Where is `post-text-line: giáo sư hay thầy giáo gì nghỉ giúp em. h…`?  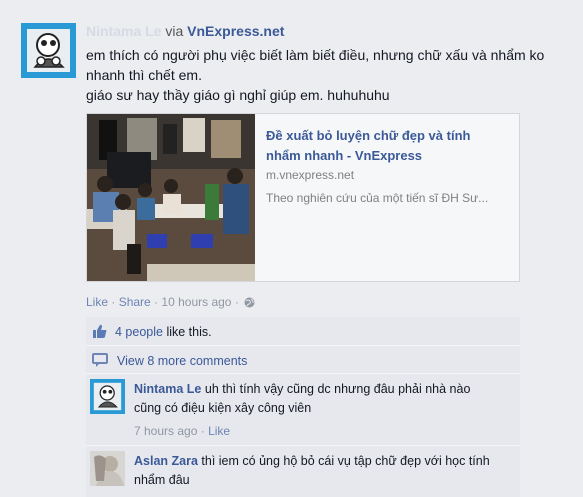
post-text-line: giáo sư hay thầy giáo gì nghỉ giúp em. h… is located at coordinates (238, 95).